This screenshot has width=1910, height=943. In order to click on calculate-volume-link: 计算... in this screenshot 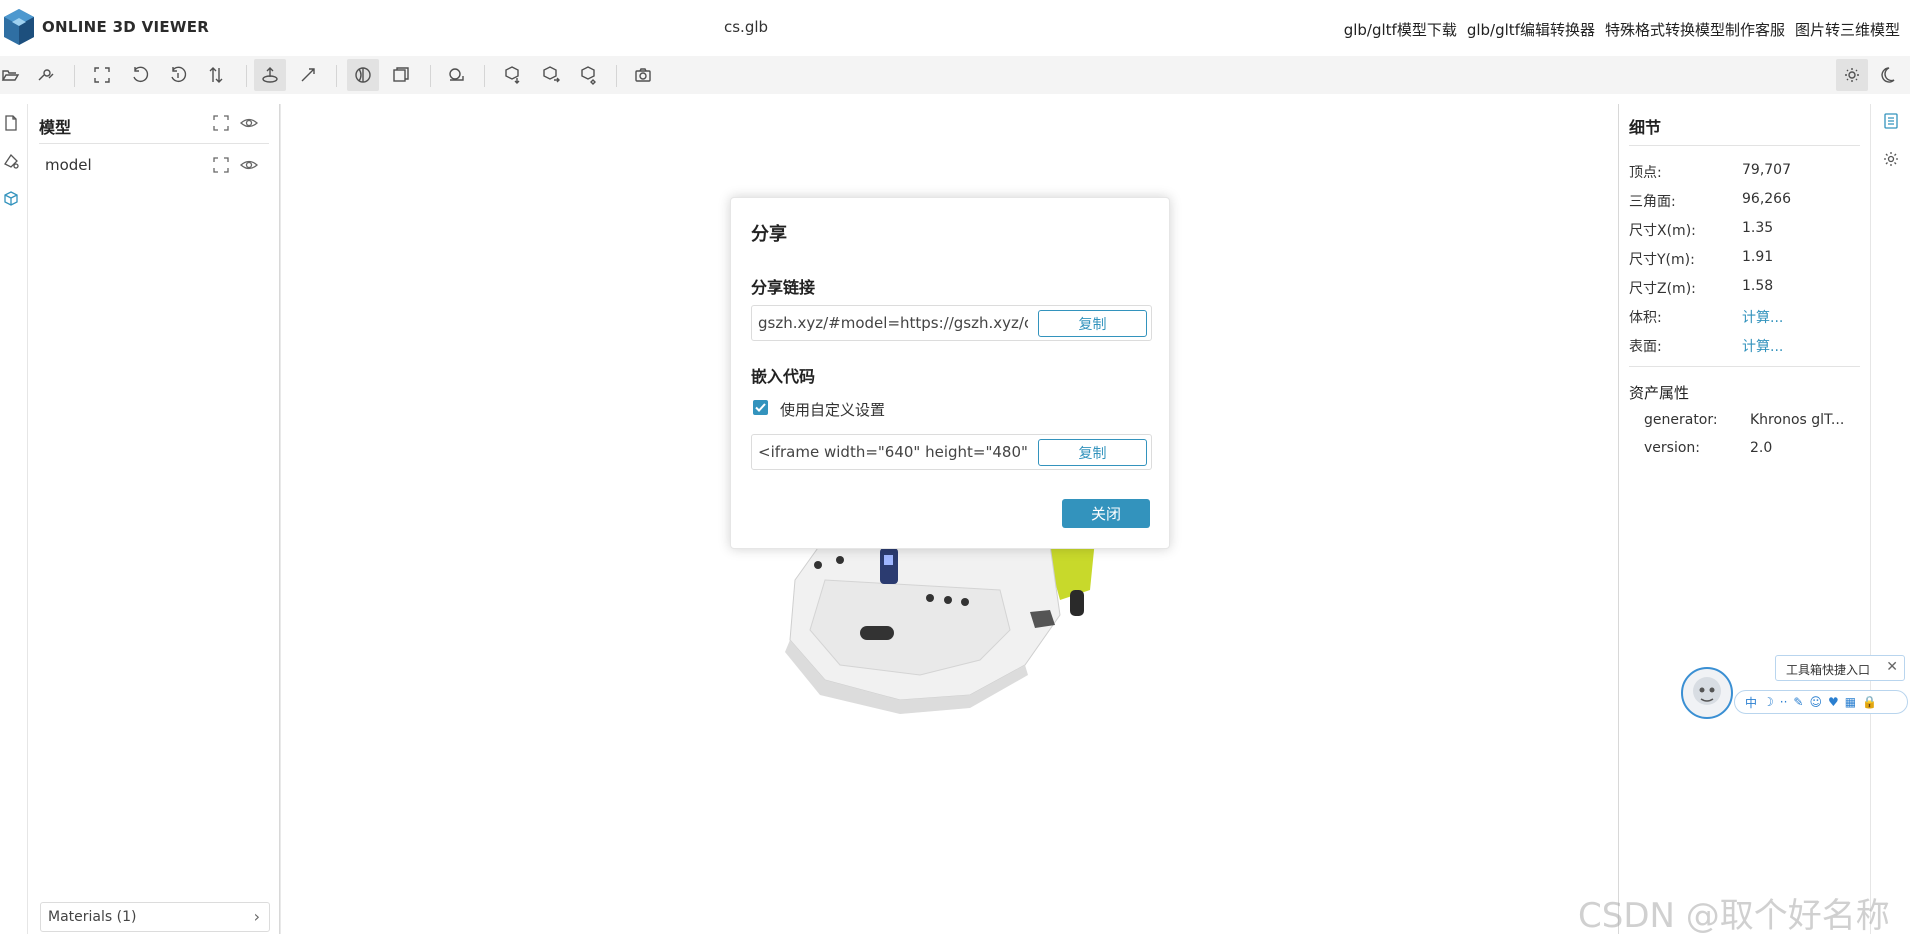, I will do `click(1762, 317)`.